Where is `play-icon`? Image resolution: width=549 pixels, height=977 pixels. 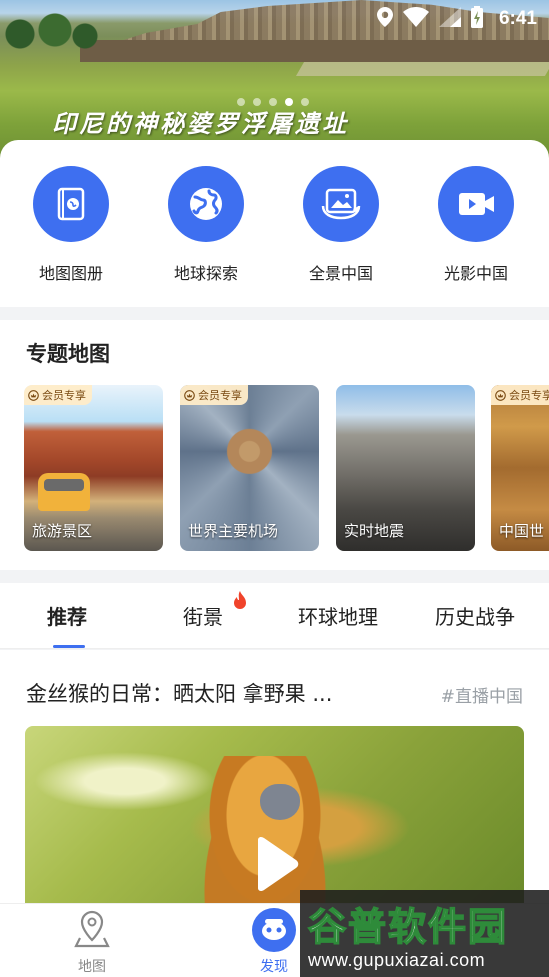
play-icon is located at coordinates (277, 866).